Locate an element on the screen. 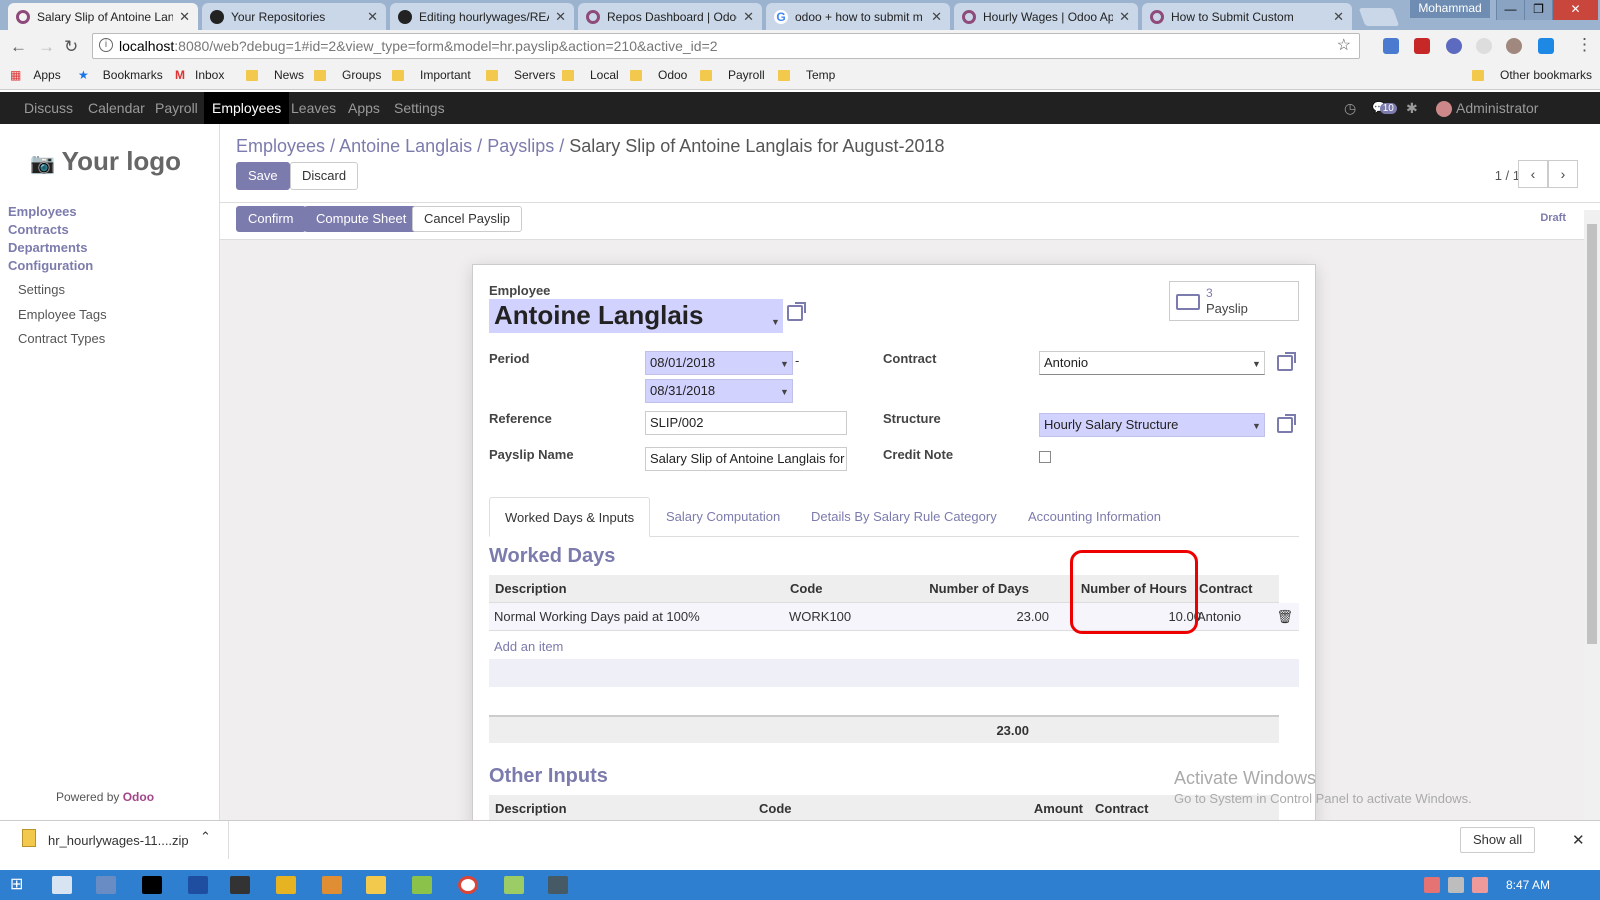  breadcrumb-employees: Employees is located at coordinates (280, 146).